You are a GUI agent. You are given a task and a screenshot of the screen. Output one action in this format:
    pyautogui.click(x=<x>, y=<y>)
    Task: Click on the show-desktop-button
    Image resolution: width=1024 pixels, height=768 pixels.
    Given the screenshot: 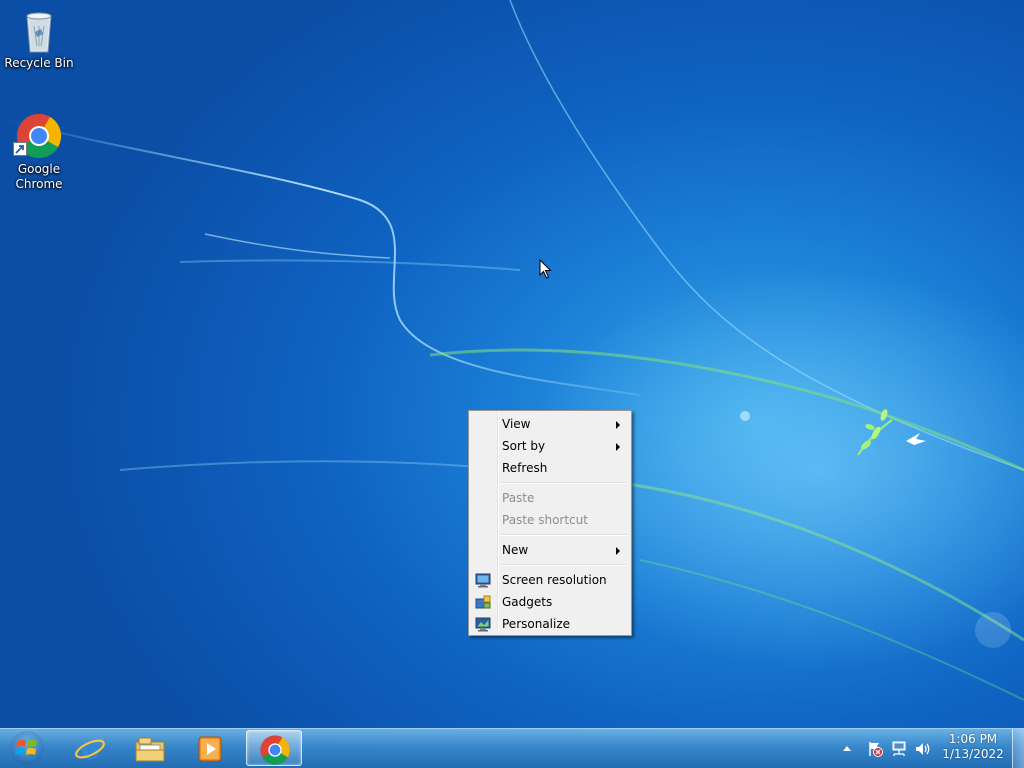 What is the action you would take?
    pyautogui.click(x=1018, y=748)
    